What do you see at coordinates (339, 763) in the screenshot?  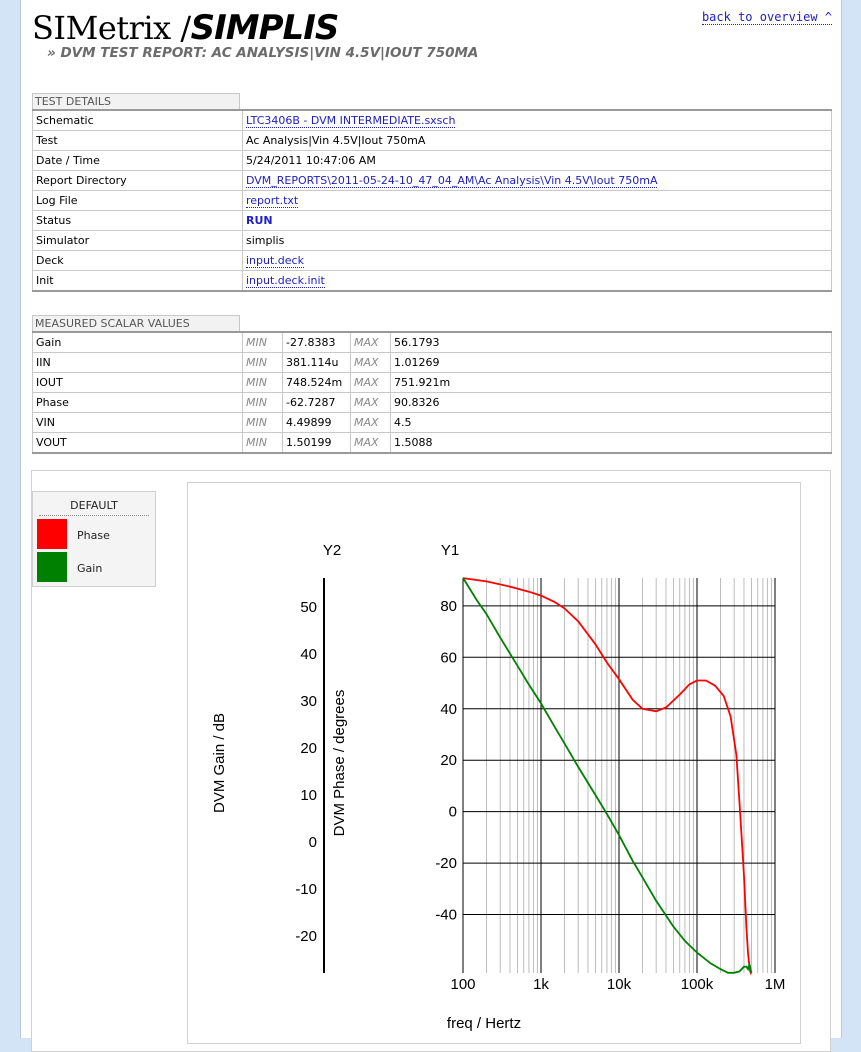 I see `y1-axis-label: DVM Phase / degrees` at bounding box center [339, 763].